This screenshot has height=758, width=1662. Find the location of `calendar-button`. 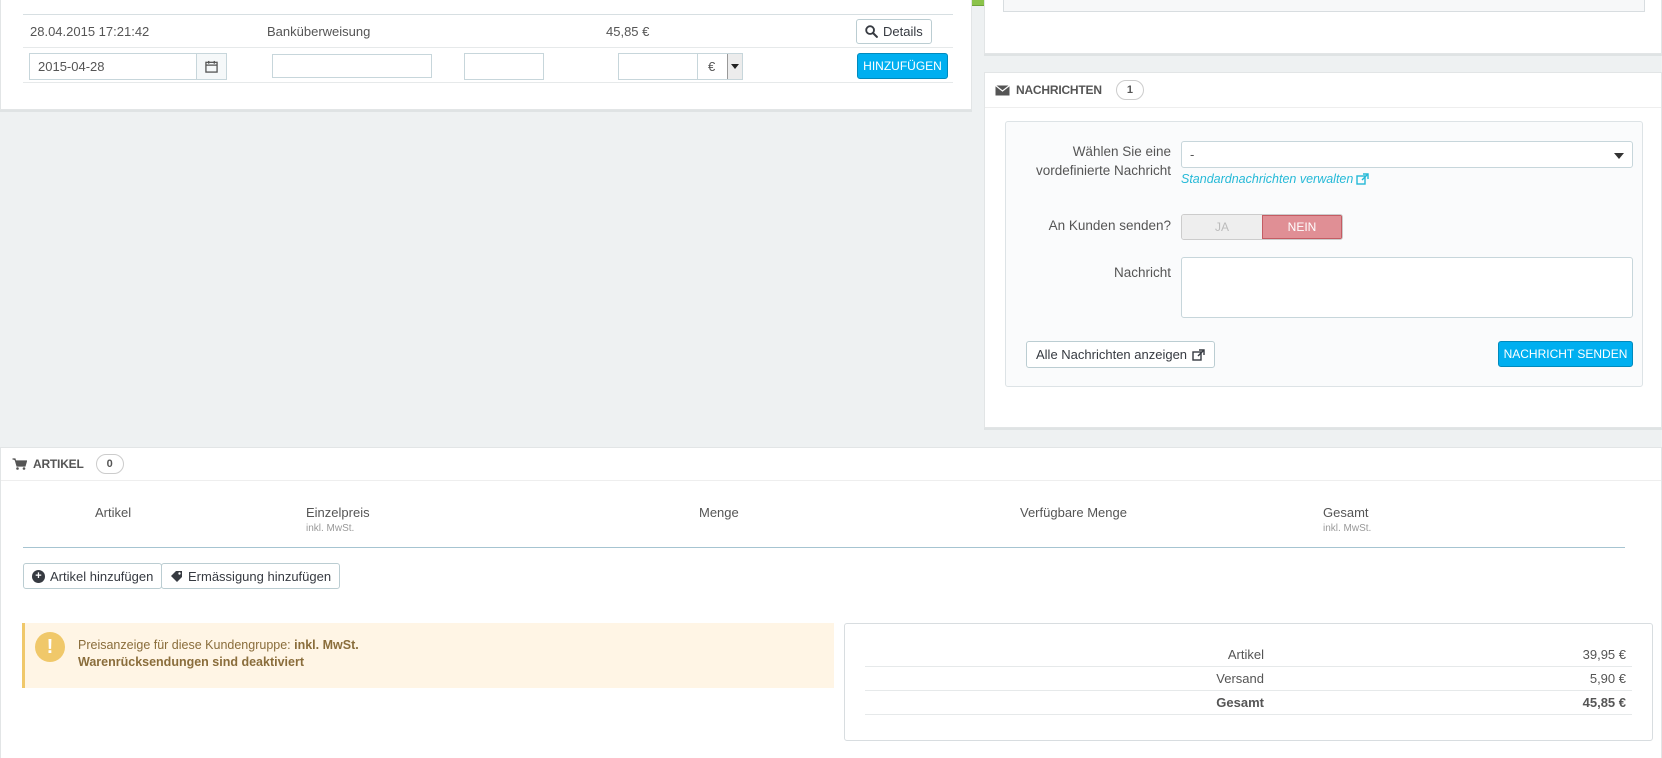

calendar-button is located at coordinates (212, 66).